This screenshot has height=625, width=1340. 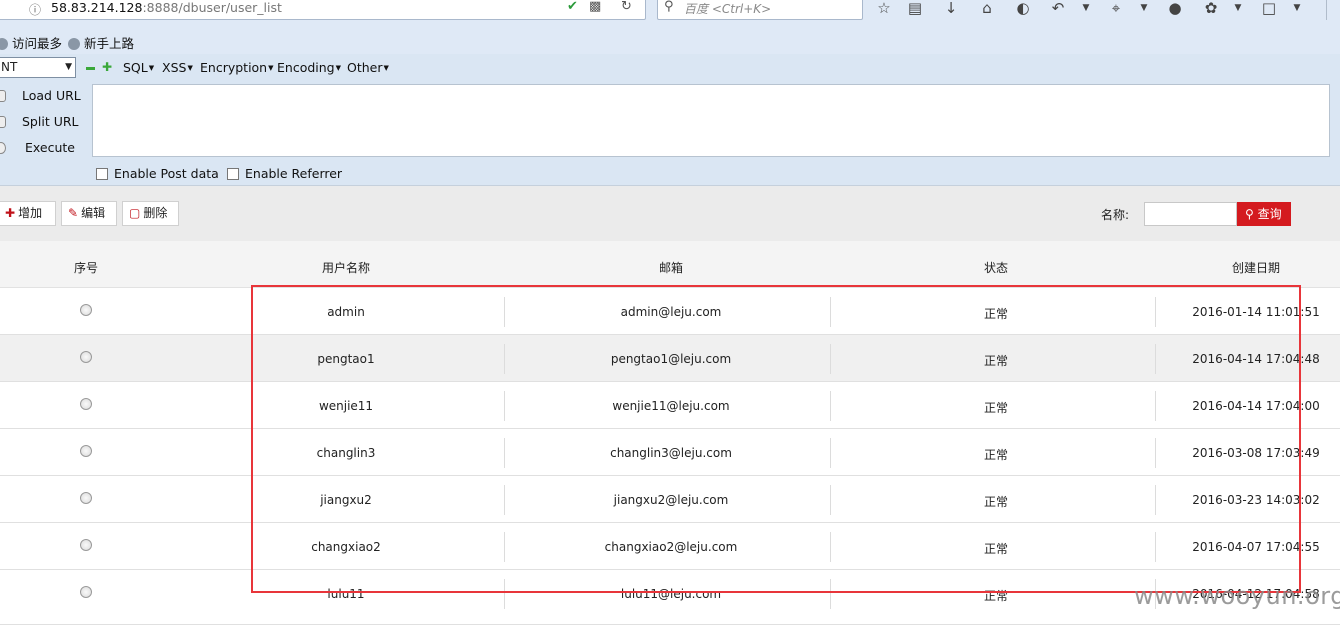 What do you see at coordinates (1256, 547) in the screenshot?
I see `created-date-cell: 2016-04-07 17:04:55` at bounding box center [1256, 547].